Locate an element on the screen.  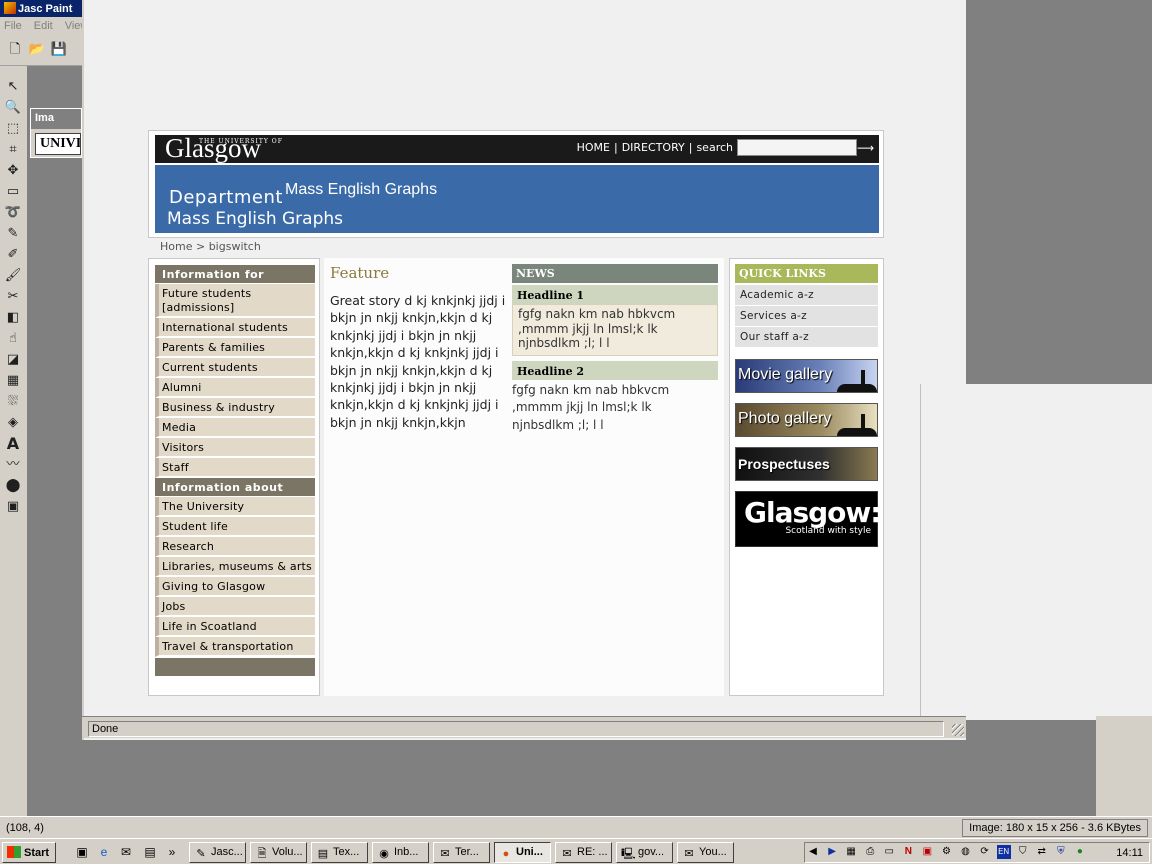
retouch-tool-icon: ☝ is located at coordinates (13, 338).